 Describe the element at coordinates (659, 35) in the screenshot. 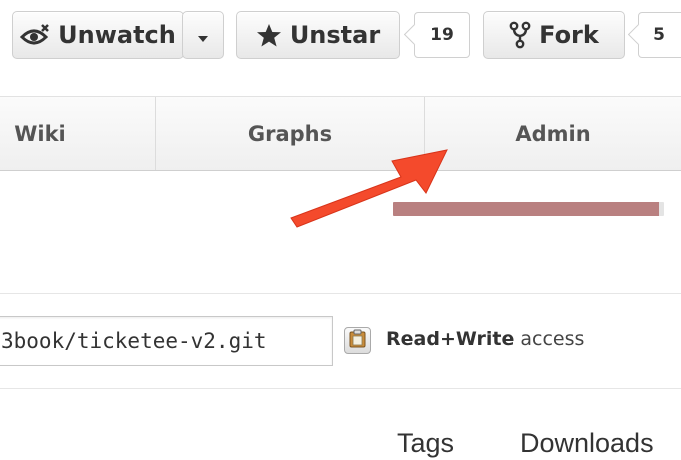

I see `fork-count: 5` at that location.